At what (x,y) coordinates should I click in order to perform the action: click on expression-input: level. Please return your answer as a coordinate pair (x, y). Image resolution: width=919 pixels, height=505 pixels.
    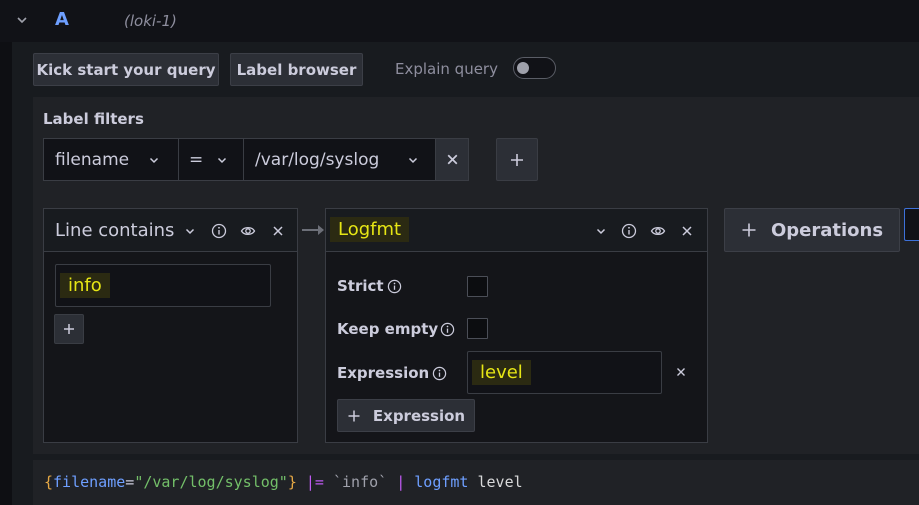
    Looking at the image, I should click on (564, 372).